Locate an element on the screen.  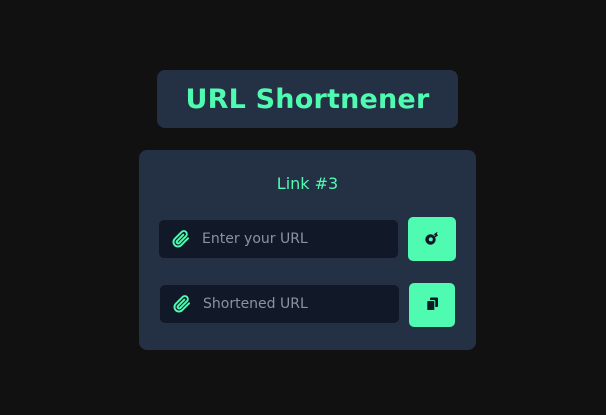
title-banner: URL Shortnener is located at coordinates (307, 99).